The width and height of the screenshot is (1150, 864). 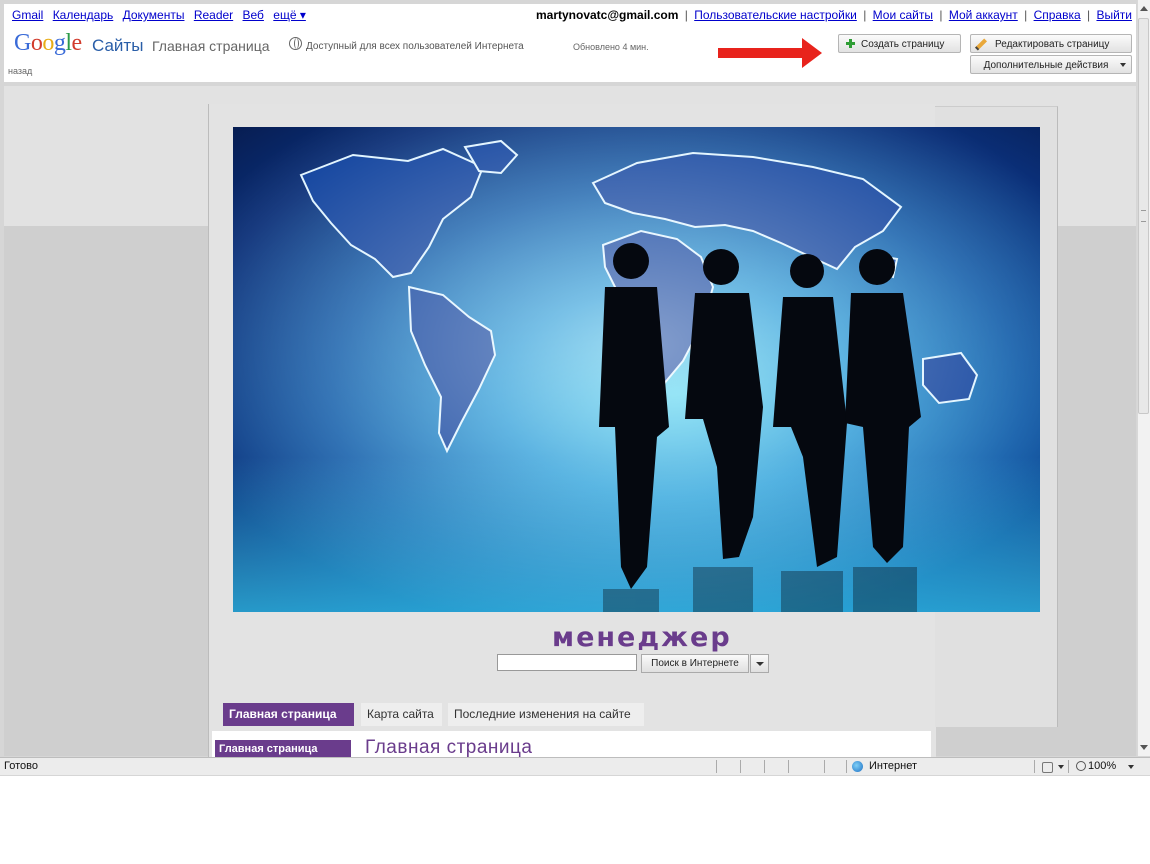 What do you see at coordinates (983, 15) in the screenshot?
I see `my-account-link: Мой аккаунт` at bounding box center [983, 15].